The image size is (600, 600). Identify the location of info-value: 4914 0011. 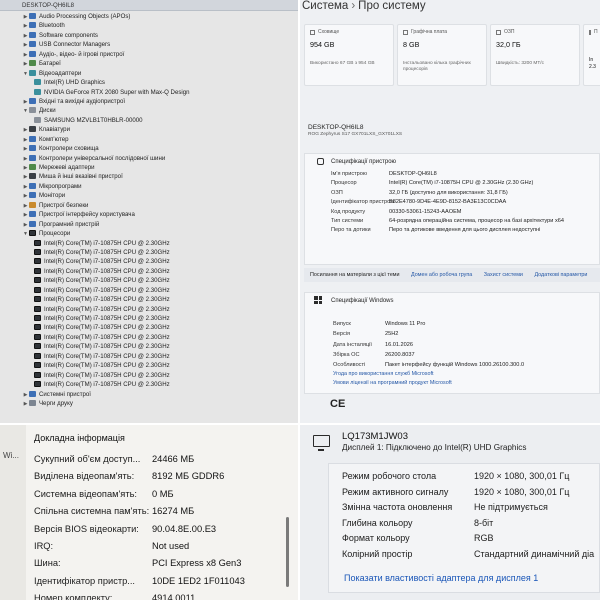
(174, 596).